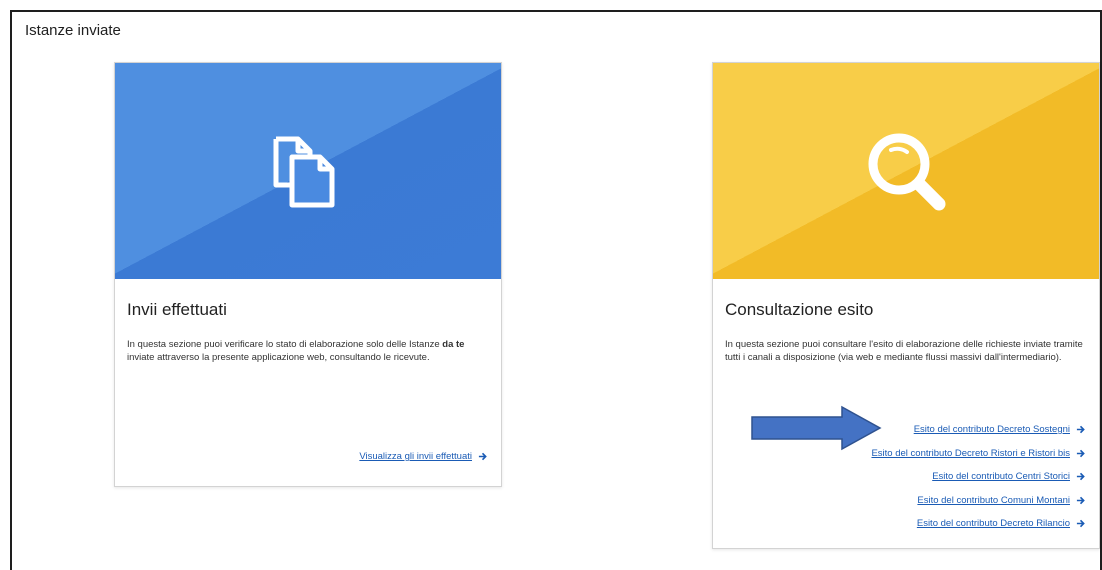  I want to click on esito-decreto-rilancio-link: Esito del contributo Decreto Rilancio, so click(993, 523).